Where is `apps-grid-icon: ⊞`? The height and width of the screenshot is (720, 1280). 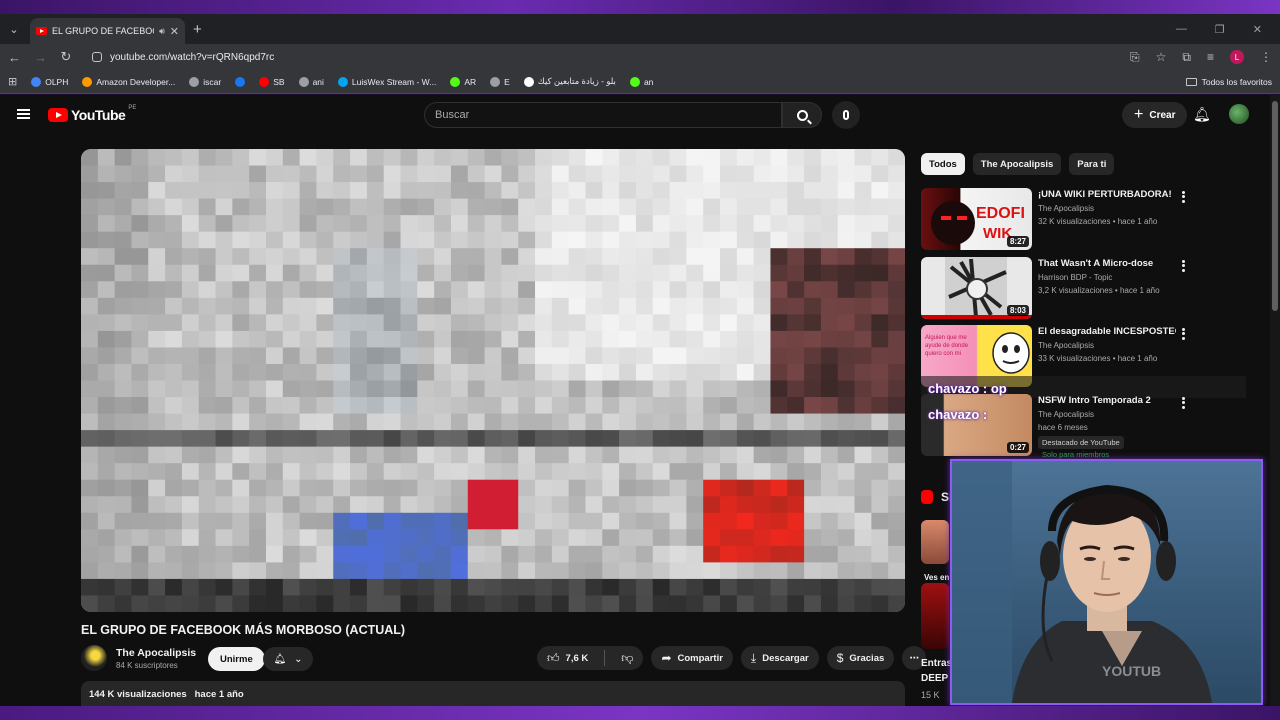 apps-grid-icon: ⊞ is located at coordinates (12, 81).